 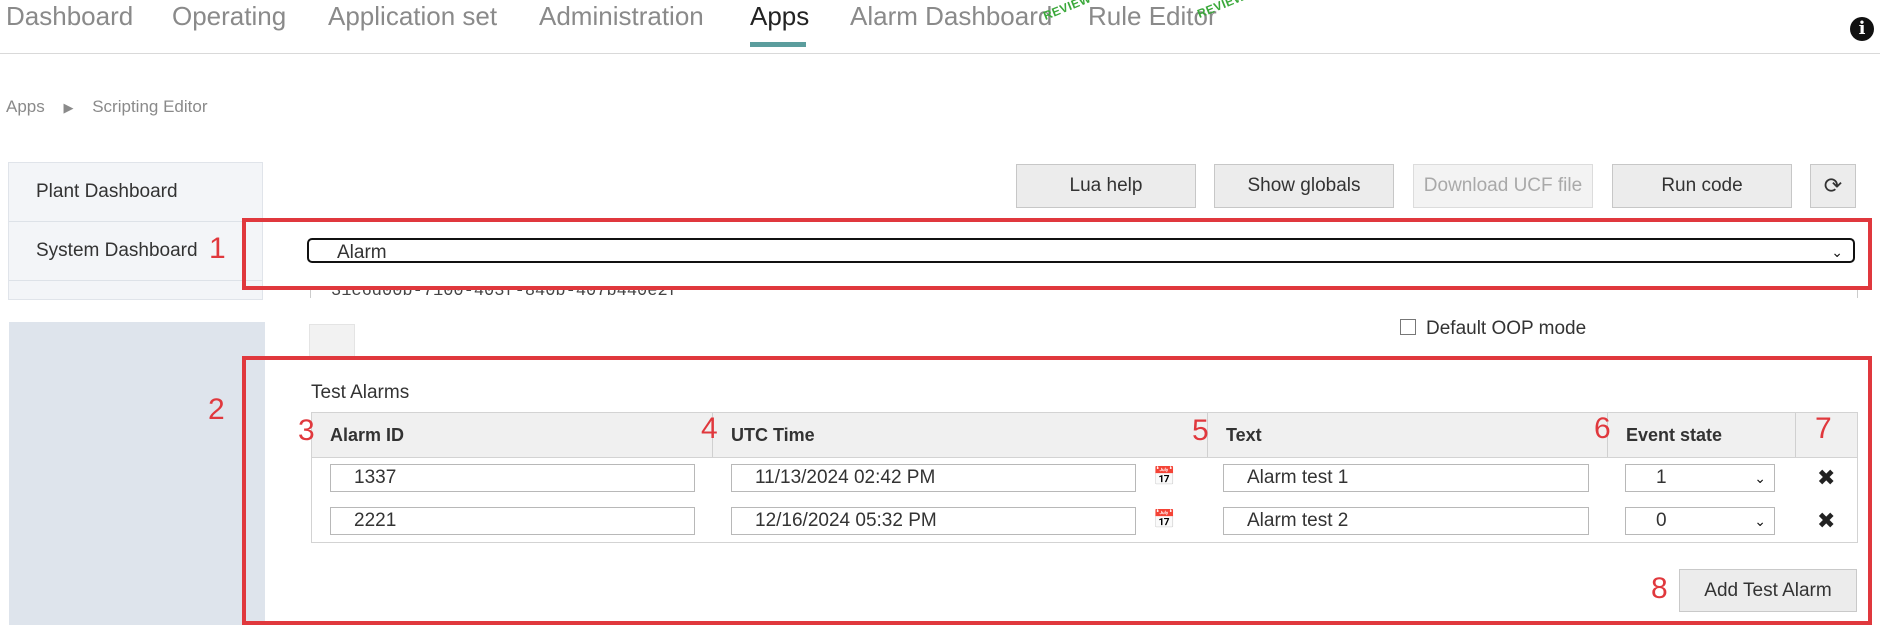 What do you see at coordinates (1506, 328) in the screenshot?
I see `oop-mode-label: Default OOP mode` at bounding box center [1506, 328].